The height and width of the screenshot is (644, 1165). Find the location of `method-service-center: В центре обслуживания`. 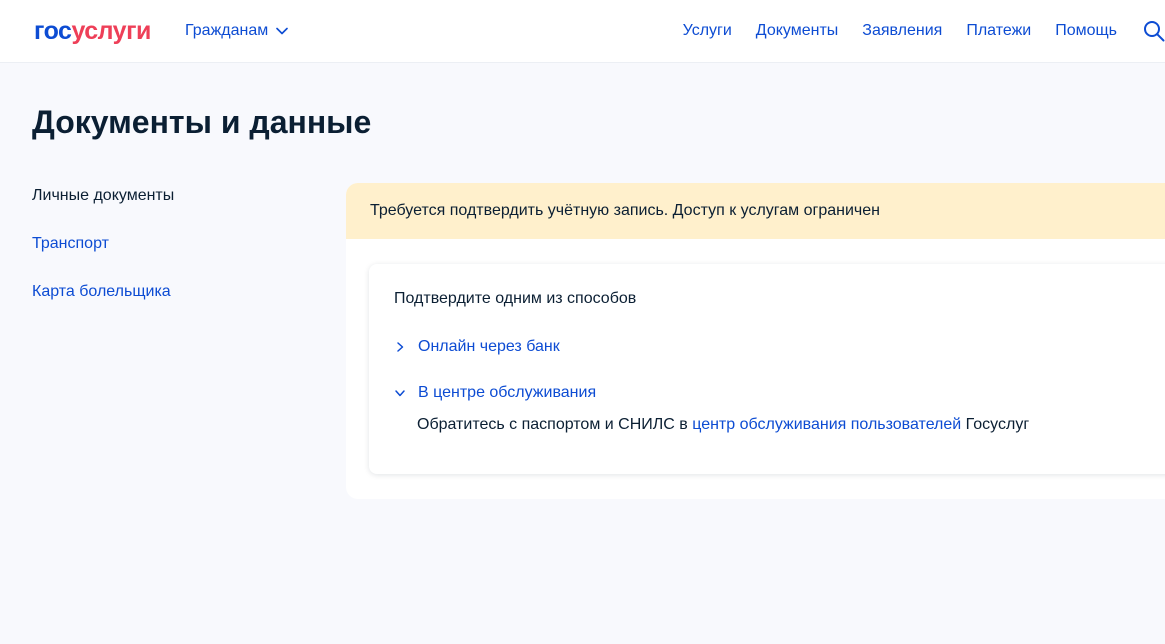

method-service-center: В центре обслуживания is located at coordinates (779, 393).